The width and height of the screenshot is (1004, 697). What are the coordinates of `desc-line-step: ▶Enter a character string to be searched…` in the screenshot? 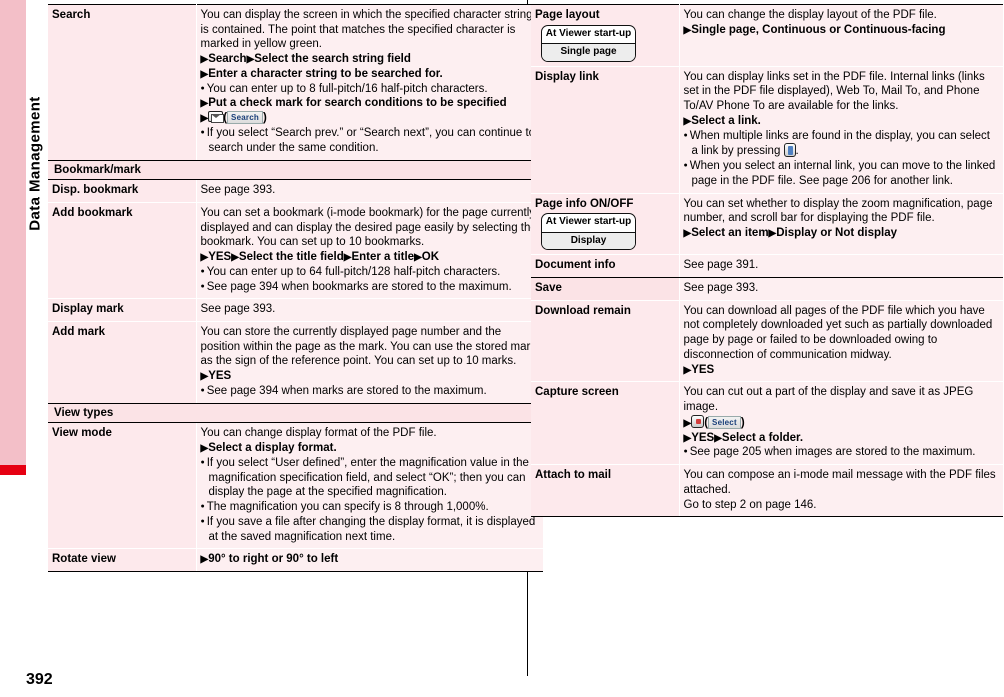 It's located at (321, 73).